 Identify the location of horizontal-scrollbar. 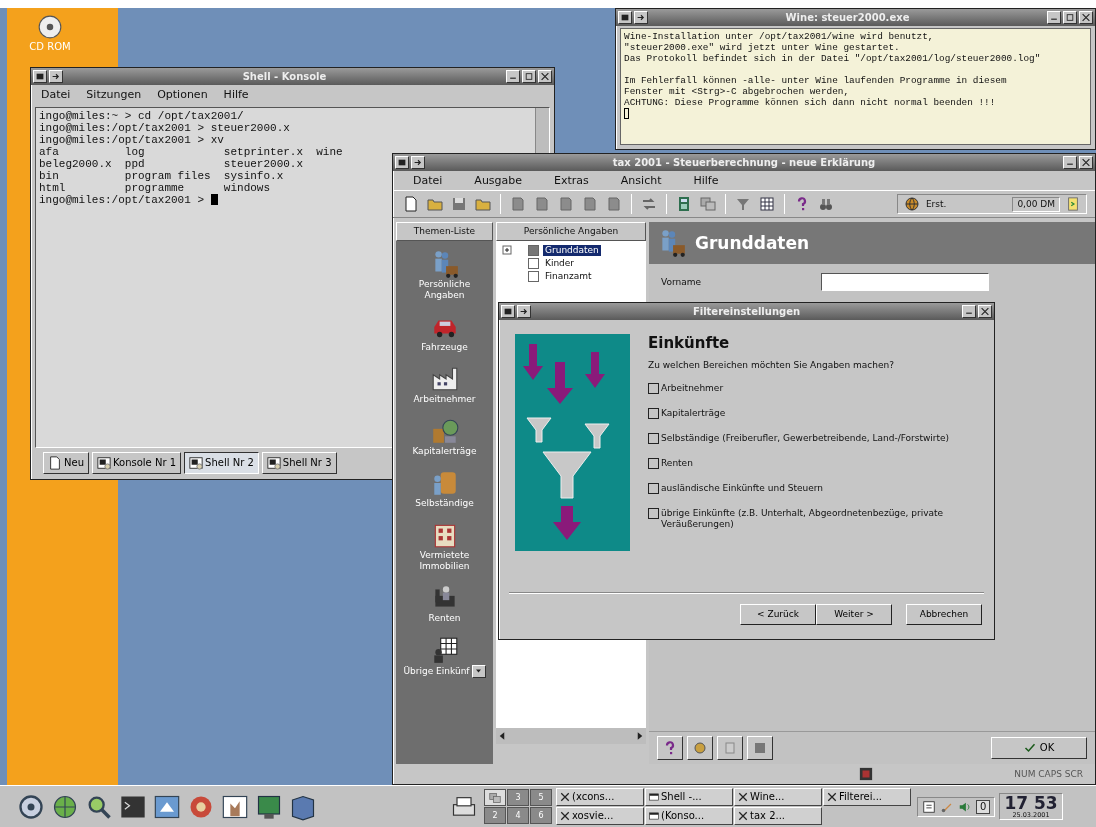
(571, 736).